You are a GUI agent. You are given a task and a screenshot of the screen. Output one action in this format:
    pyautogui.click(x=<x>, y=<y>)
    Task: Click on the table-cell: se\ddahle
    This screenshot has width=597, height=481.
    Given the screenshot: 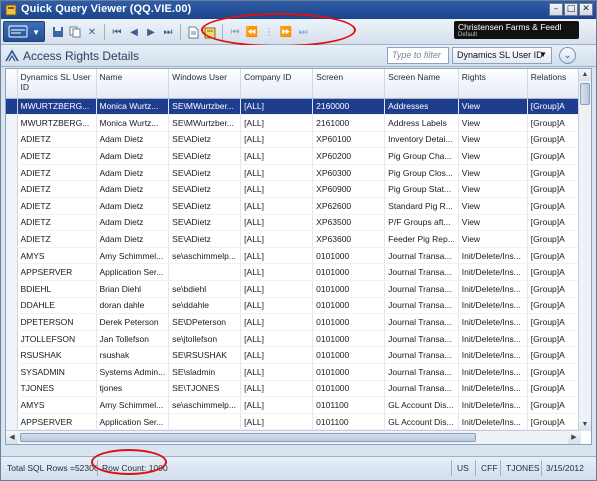 What is the action you would take?
    pyautogui.click(x=205, y=306)
    